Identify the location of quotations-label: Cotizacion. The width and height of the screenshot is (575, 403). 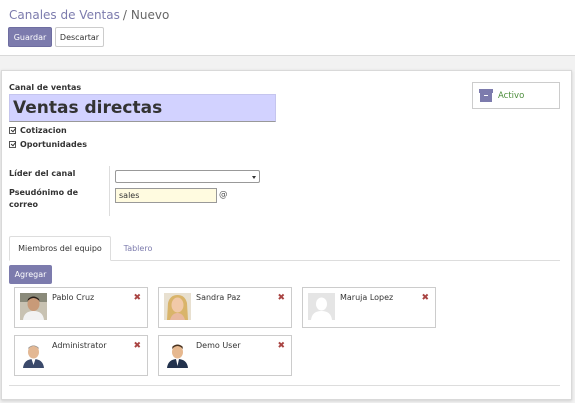
(43, 130).